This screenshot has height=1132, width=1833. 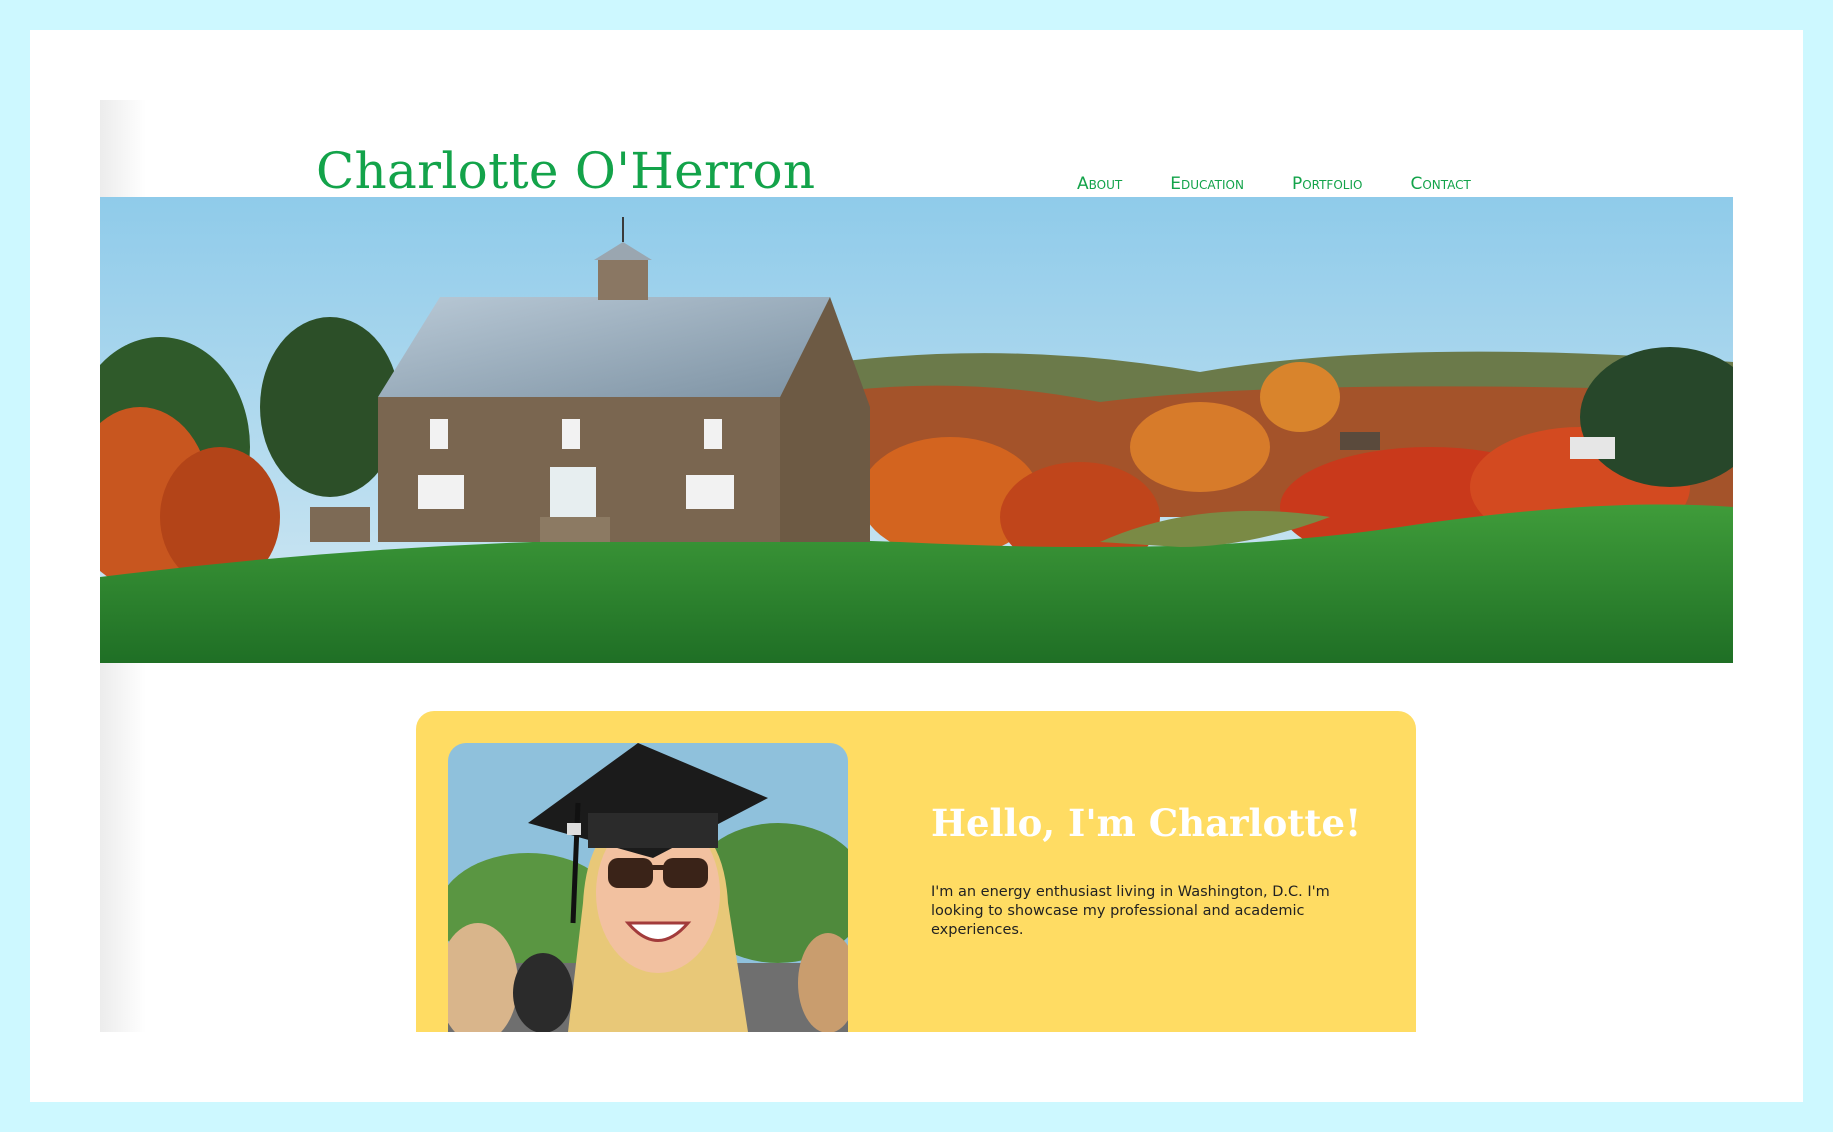 What do you see at coordinates (1327, 184) in the screenshot?
I see `nav-portfolio: Portfolio` at bounding box center [1327, 184].